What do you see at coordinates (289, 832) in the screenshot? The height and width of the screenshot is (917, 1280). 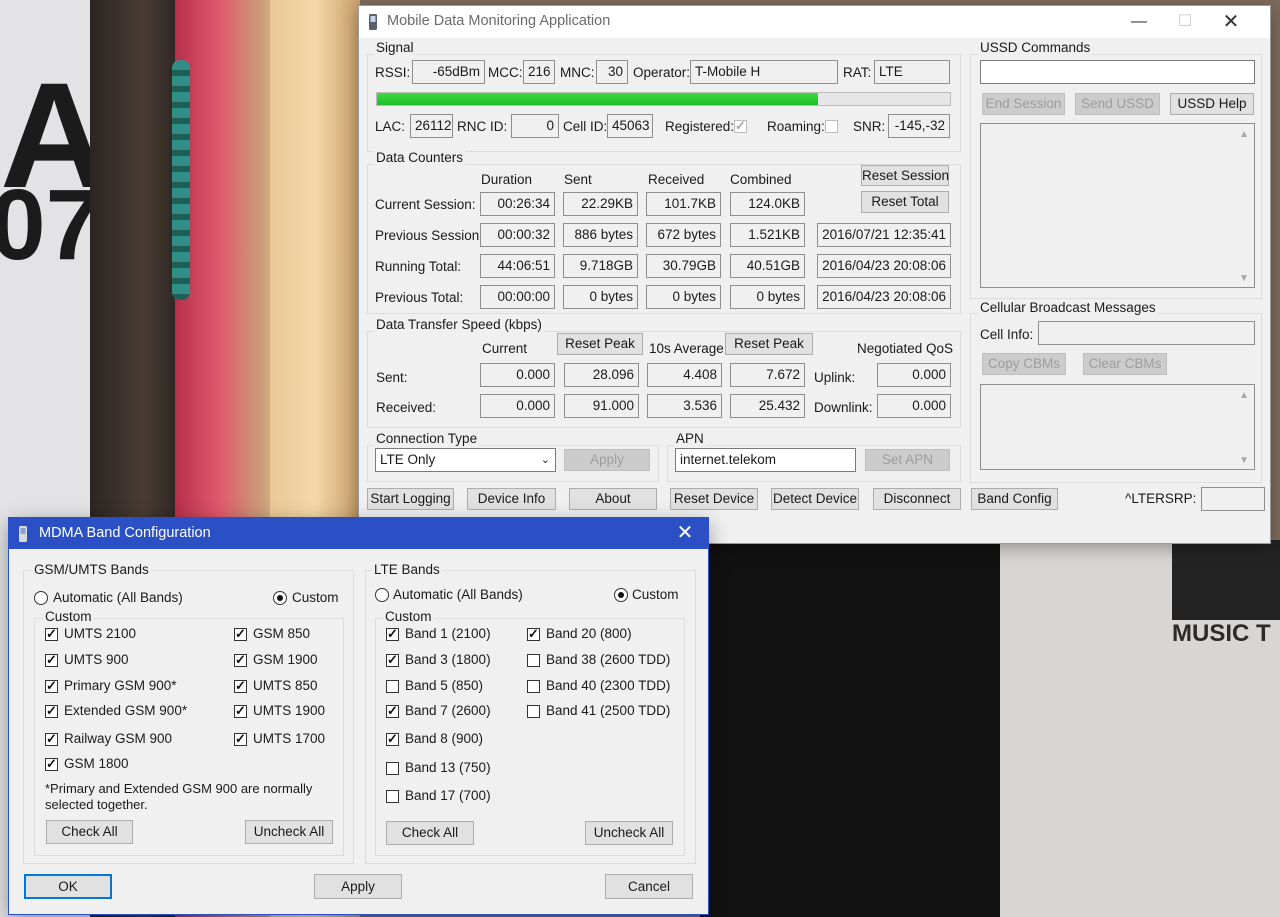 I see `gsm-uncheck-all-button: Uncheck All` at bounding box center [289, 832].